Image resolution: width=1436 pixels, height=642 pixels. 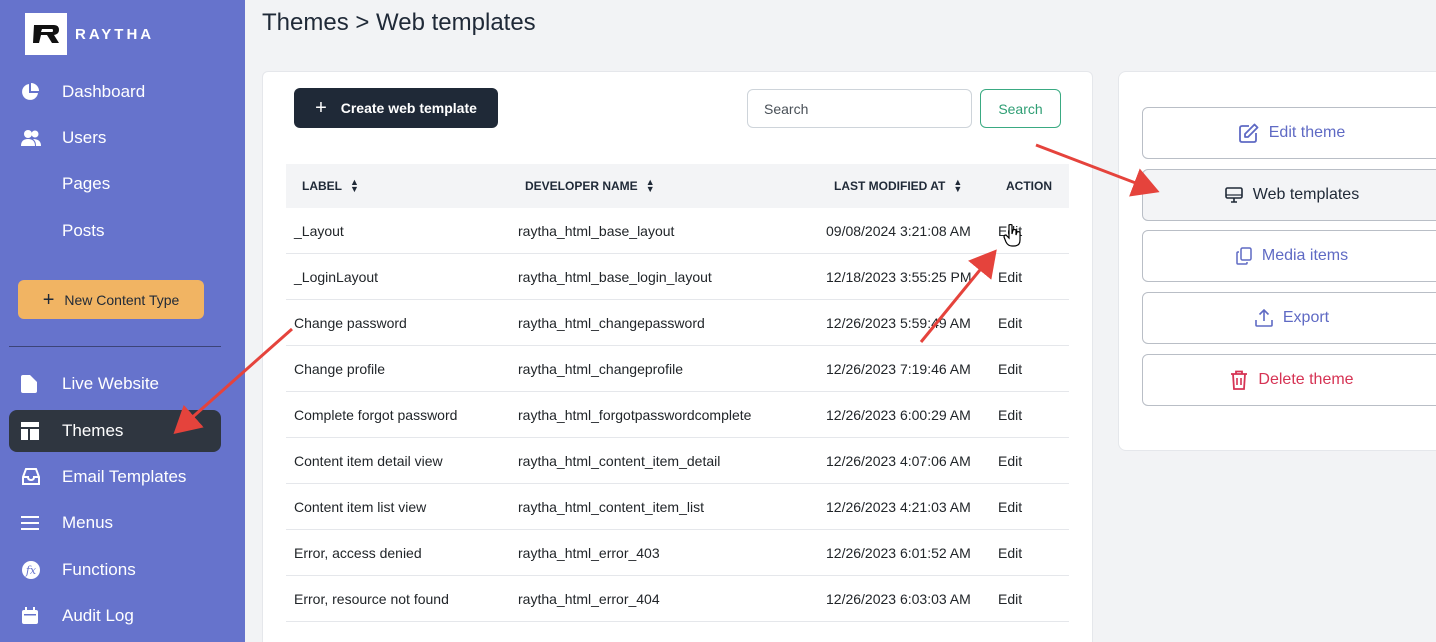 I want to click on column-header-label: LABEL ▲ ▼, so click(x=330, y=186).